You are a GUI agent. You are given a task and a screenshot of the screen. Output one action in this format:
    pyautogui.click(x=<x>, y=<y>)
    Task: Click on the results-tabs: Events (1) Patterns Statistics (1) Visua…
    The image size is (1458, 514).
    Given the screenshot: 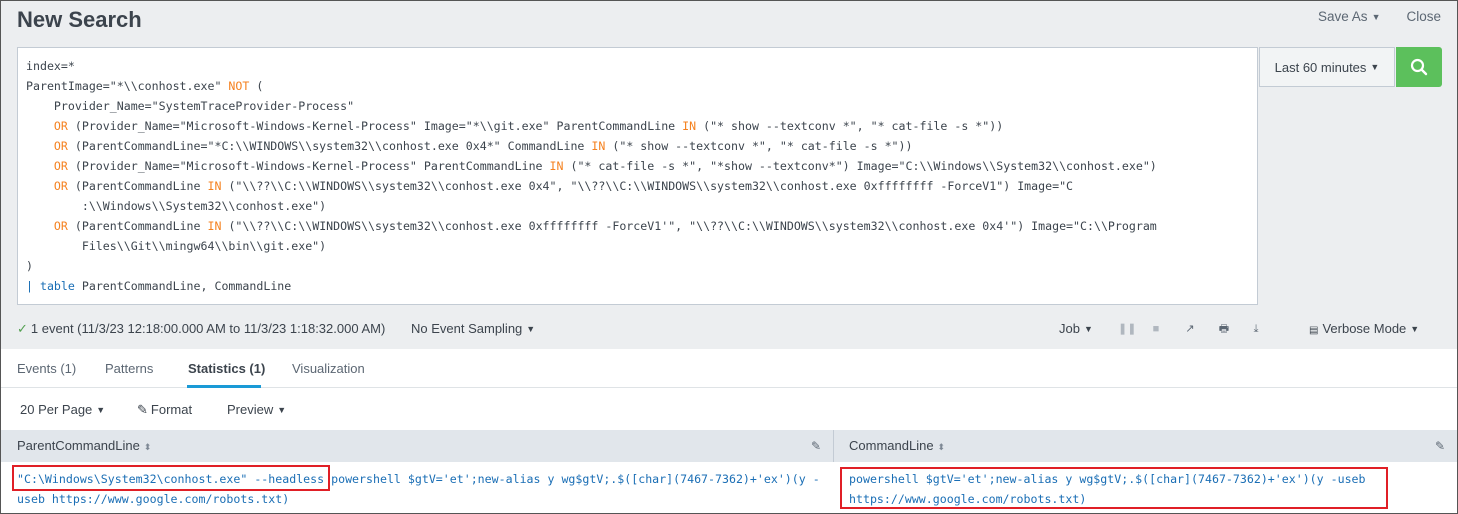 What is the action you would take?
    pyautogui.click(x=729, y=368)
    